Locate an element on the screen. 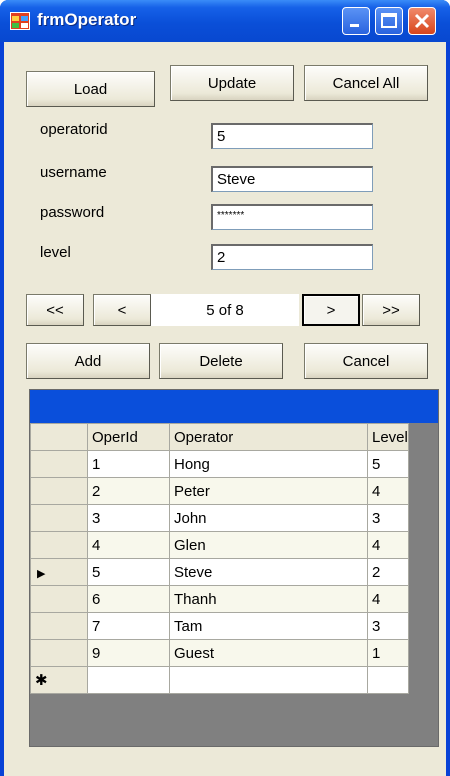 This screenshot has width=450, height=776. minimize-icon is located at coordinates (354, 25).